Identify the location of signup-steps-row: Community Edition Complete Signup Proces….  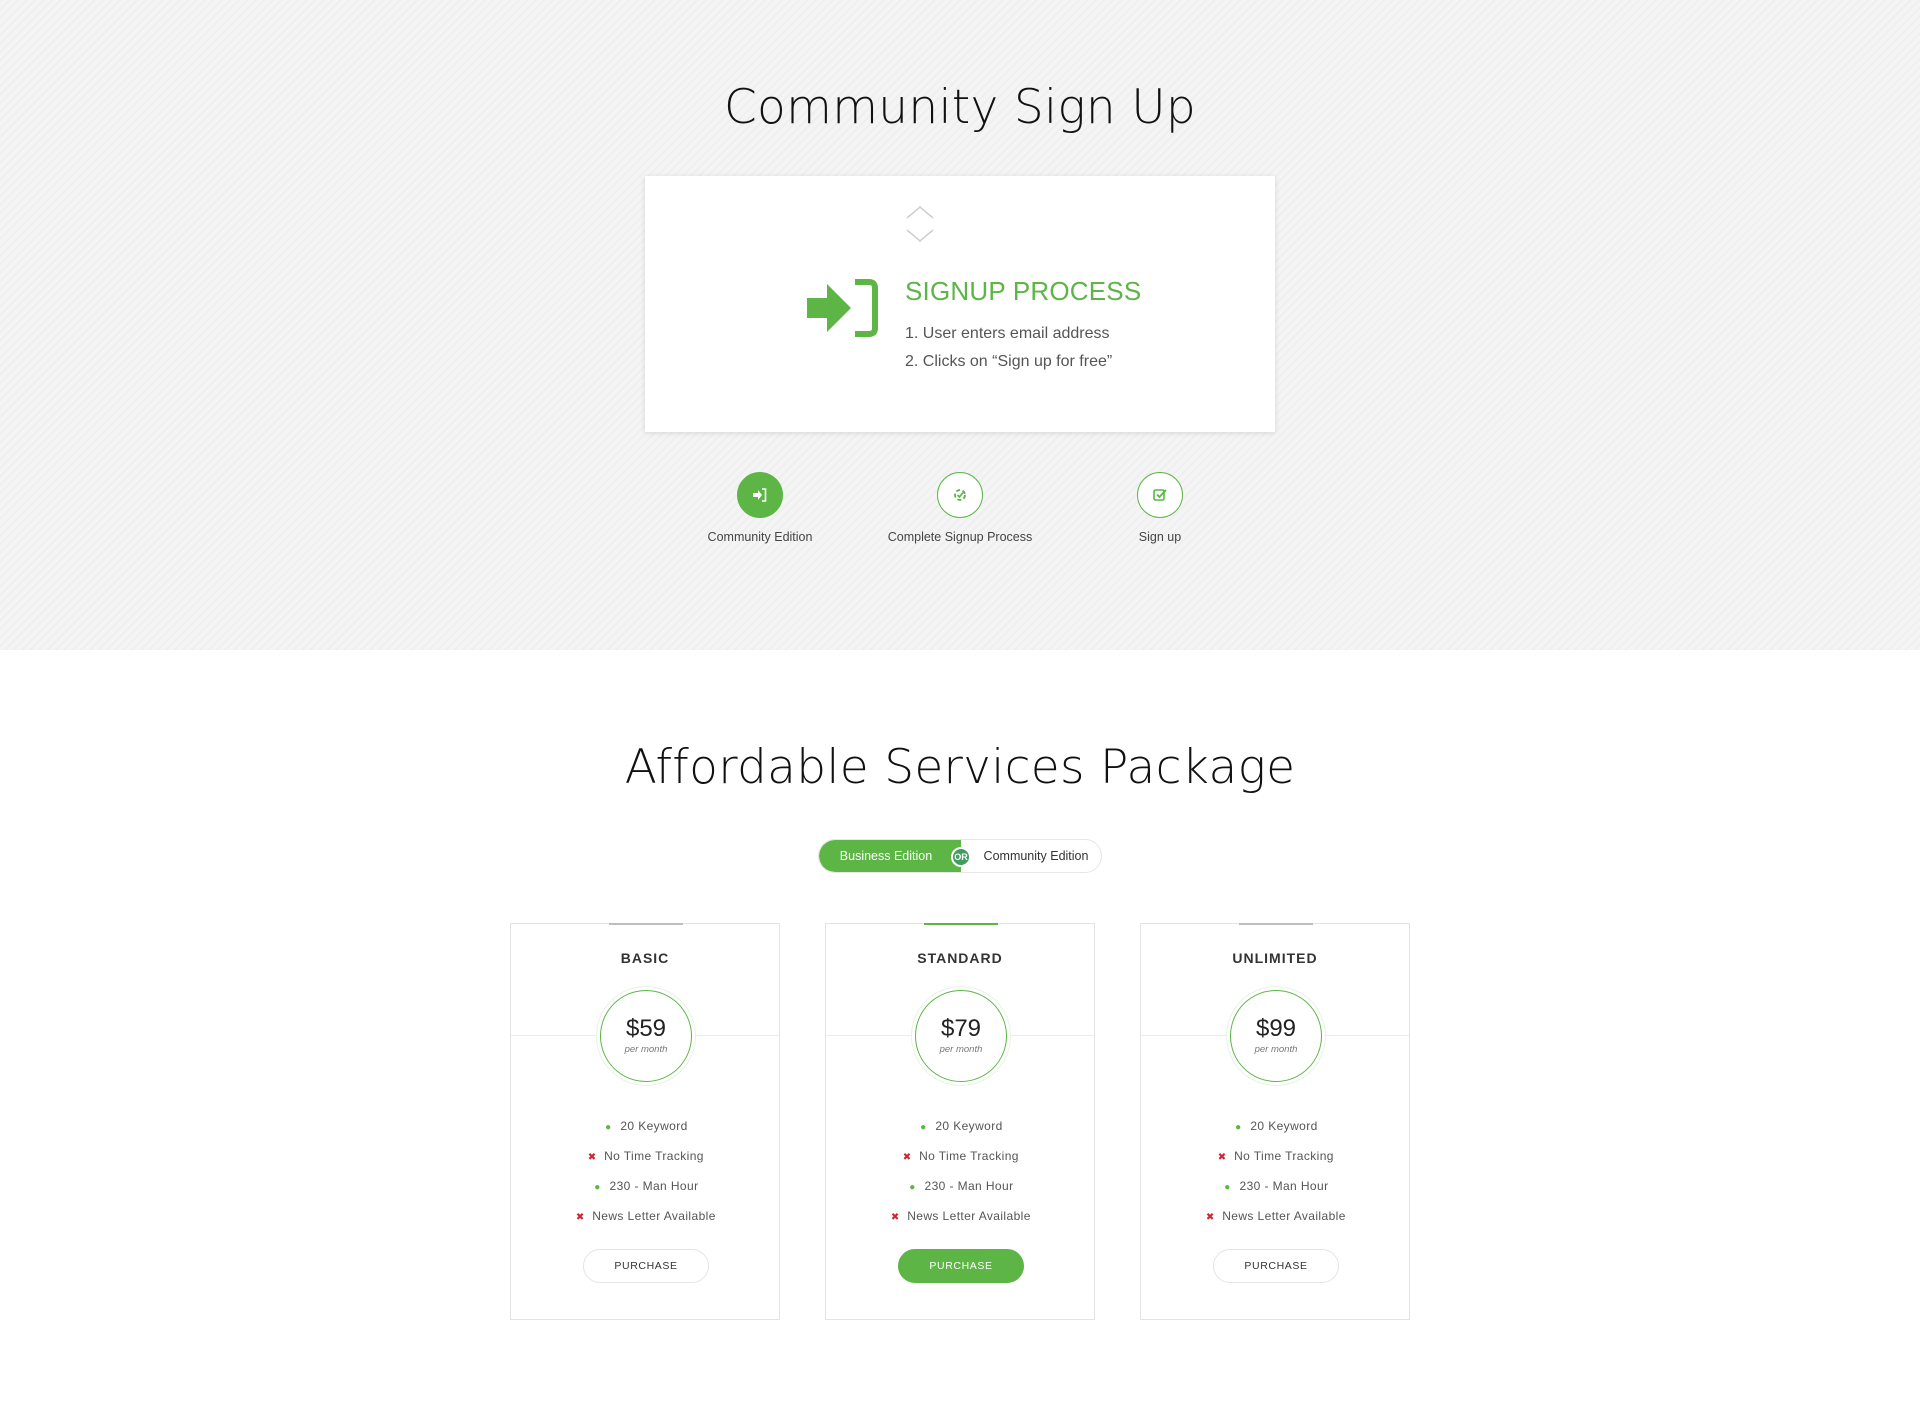
(960, 512).